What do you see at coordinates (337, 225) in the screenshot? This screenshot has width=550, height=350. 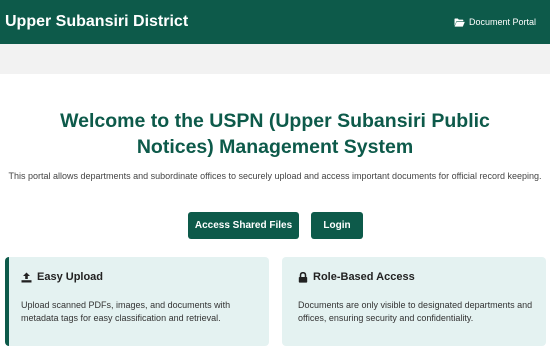 I see `login-button: Login` at bounding box center [337, 225].